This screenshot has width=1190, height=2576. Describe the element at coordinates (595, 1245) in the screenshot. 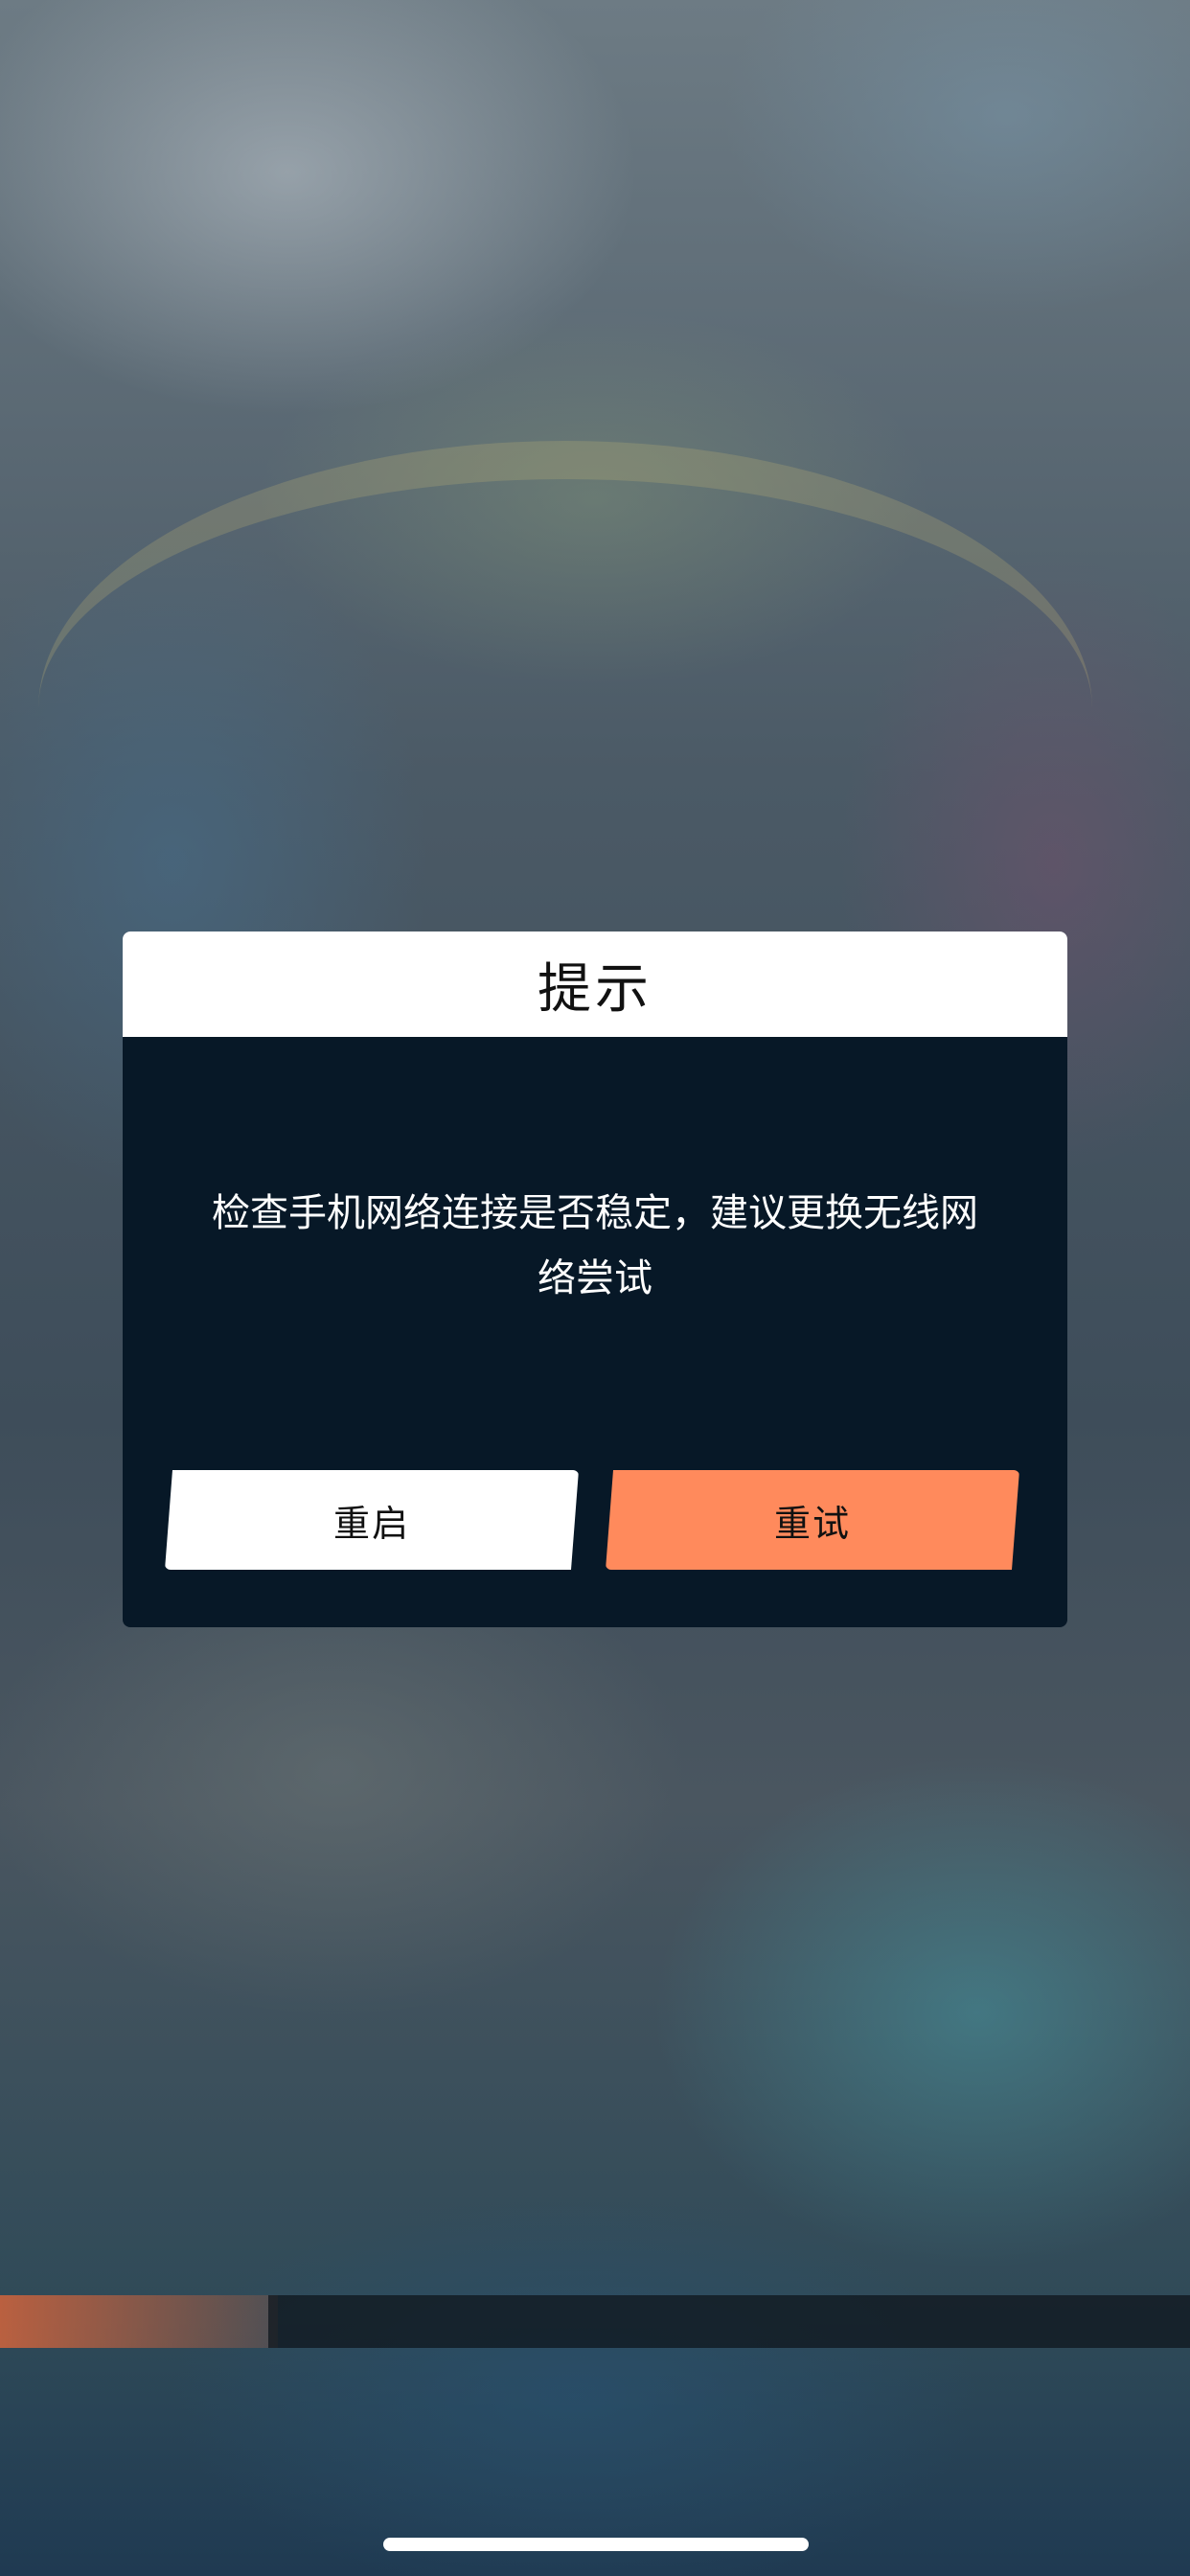

I see `dialog-message: 检查手机网络连接是否稳定，建议更换无线网络尝试` at that location.